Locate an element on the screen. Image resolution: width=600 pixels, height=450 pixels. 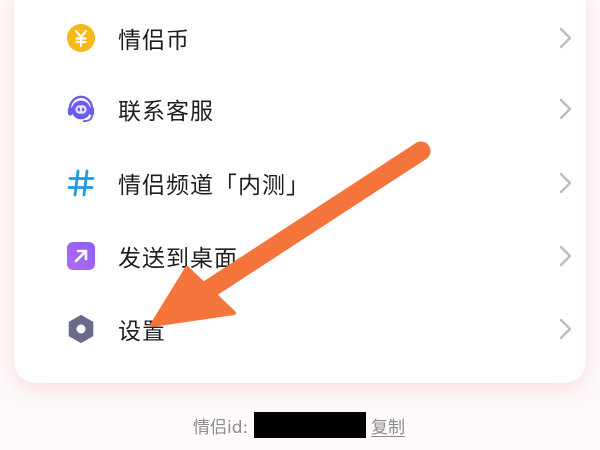
menu-item-label: 发送到桌面 is located at coordinates (178, 259).